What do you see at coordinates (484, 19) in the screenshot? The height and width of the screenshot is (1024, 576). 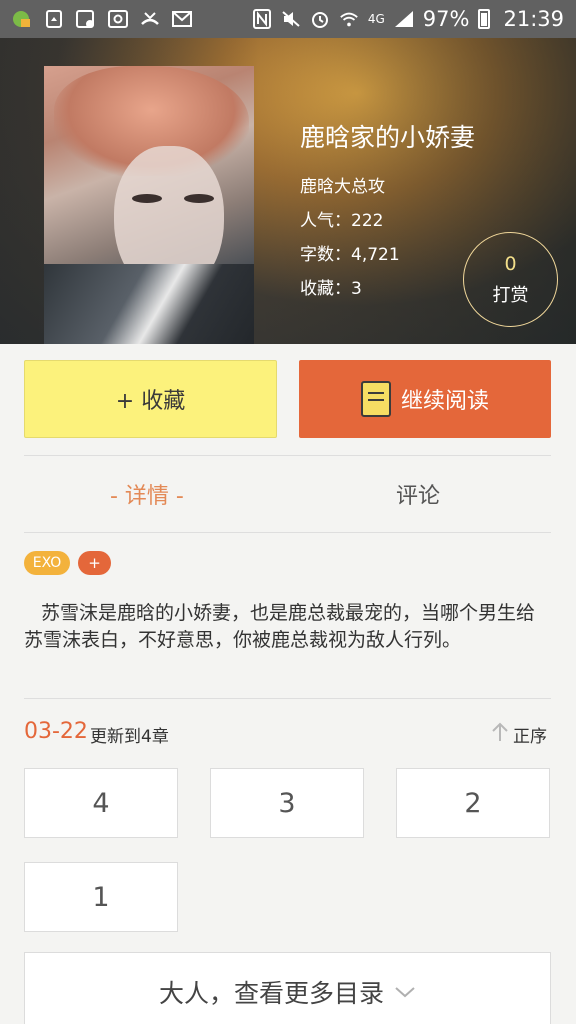 I see `battery-icon` at bounding box center [484, 19].